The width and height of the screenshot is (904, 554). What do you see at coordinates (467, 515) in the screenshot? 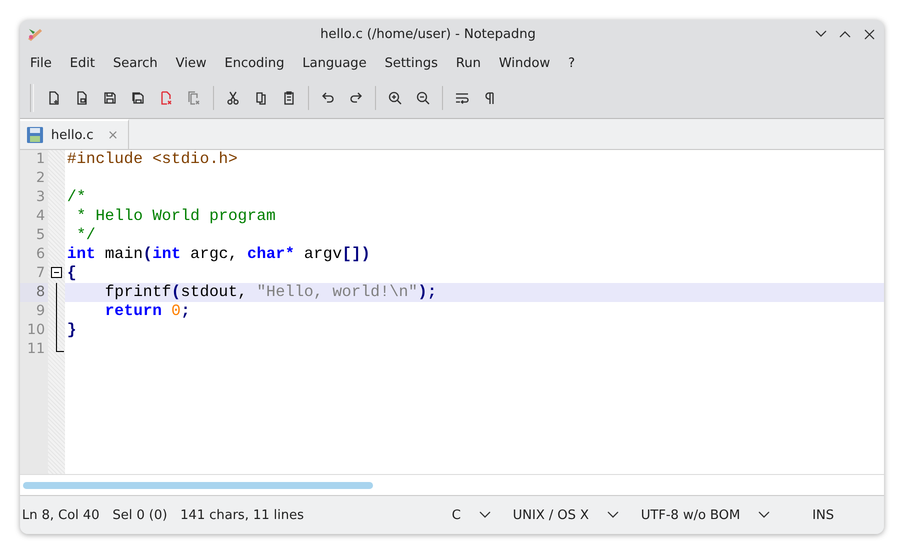
I see `status-dropdown: C` at bounding box center [467, 515].